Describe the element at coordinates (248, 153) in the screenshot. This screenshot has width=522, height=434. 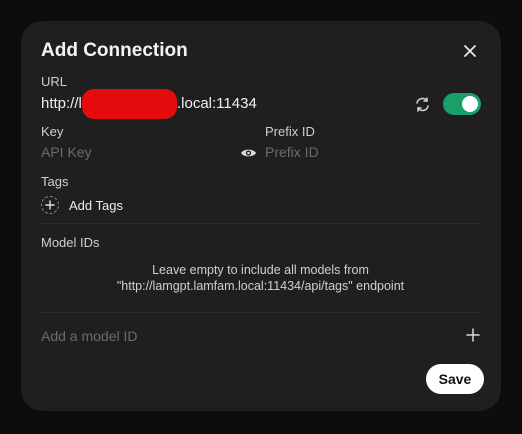
I see `eye-icon` at that location.